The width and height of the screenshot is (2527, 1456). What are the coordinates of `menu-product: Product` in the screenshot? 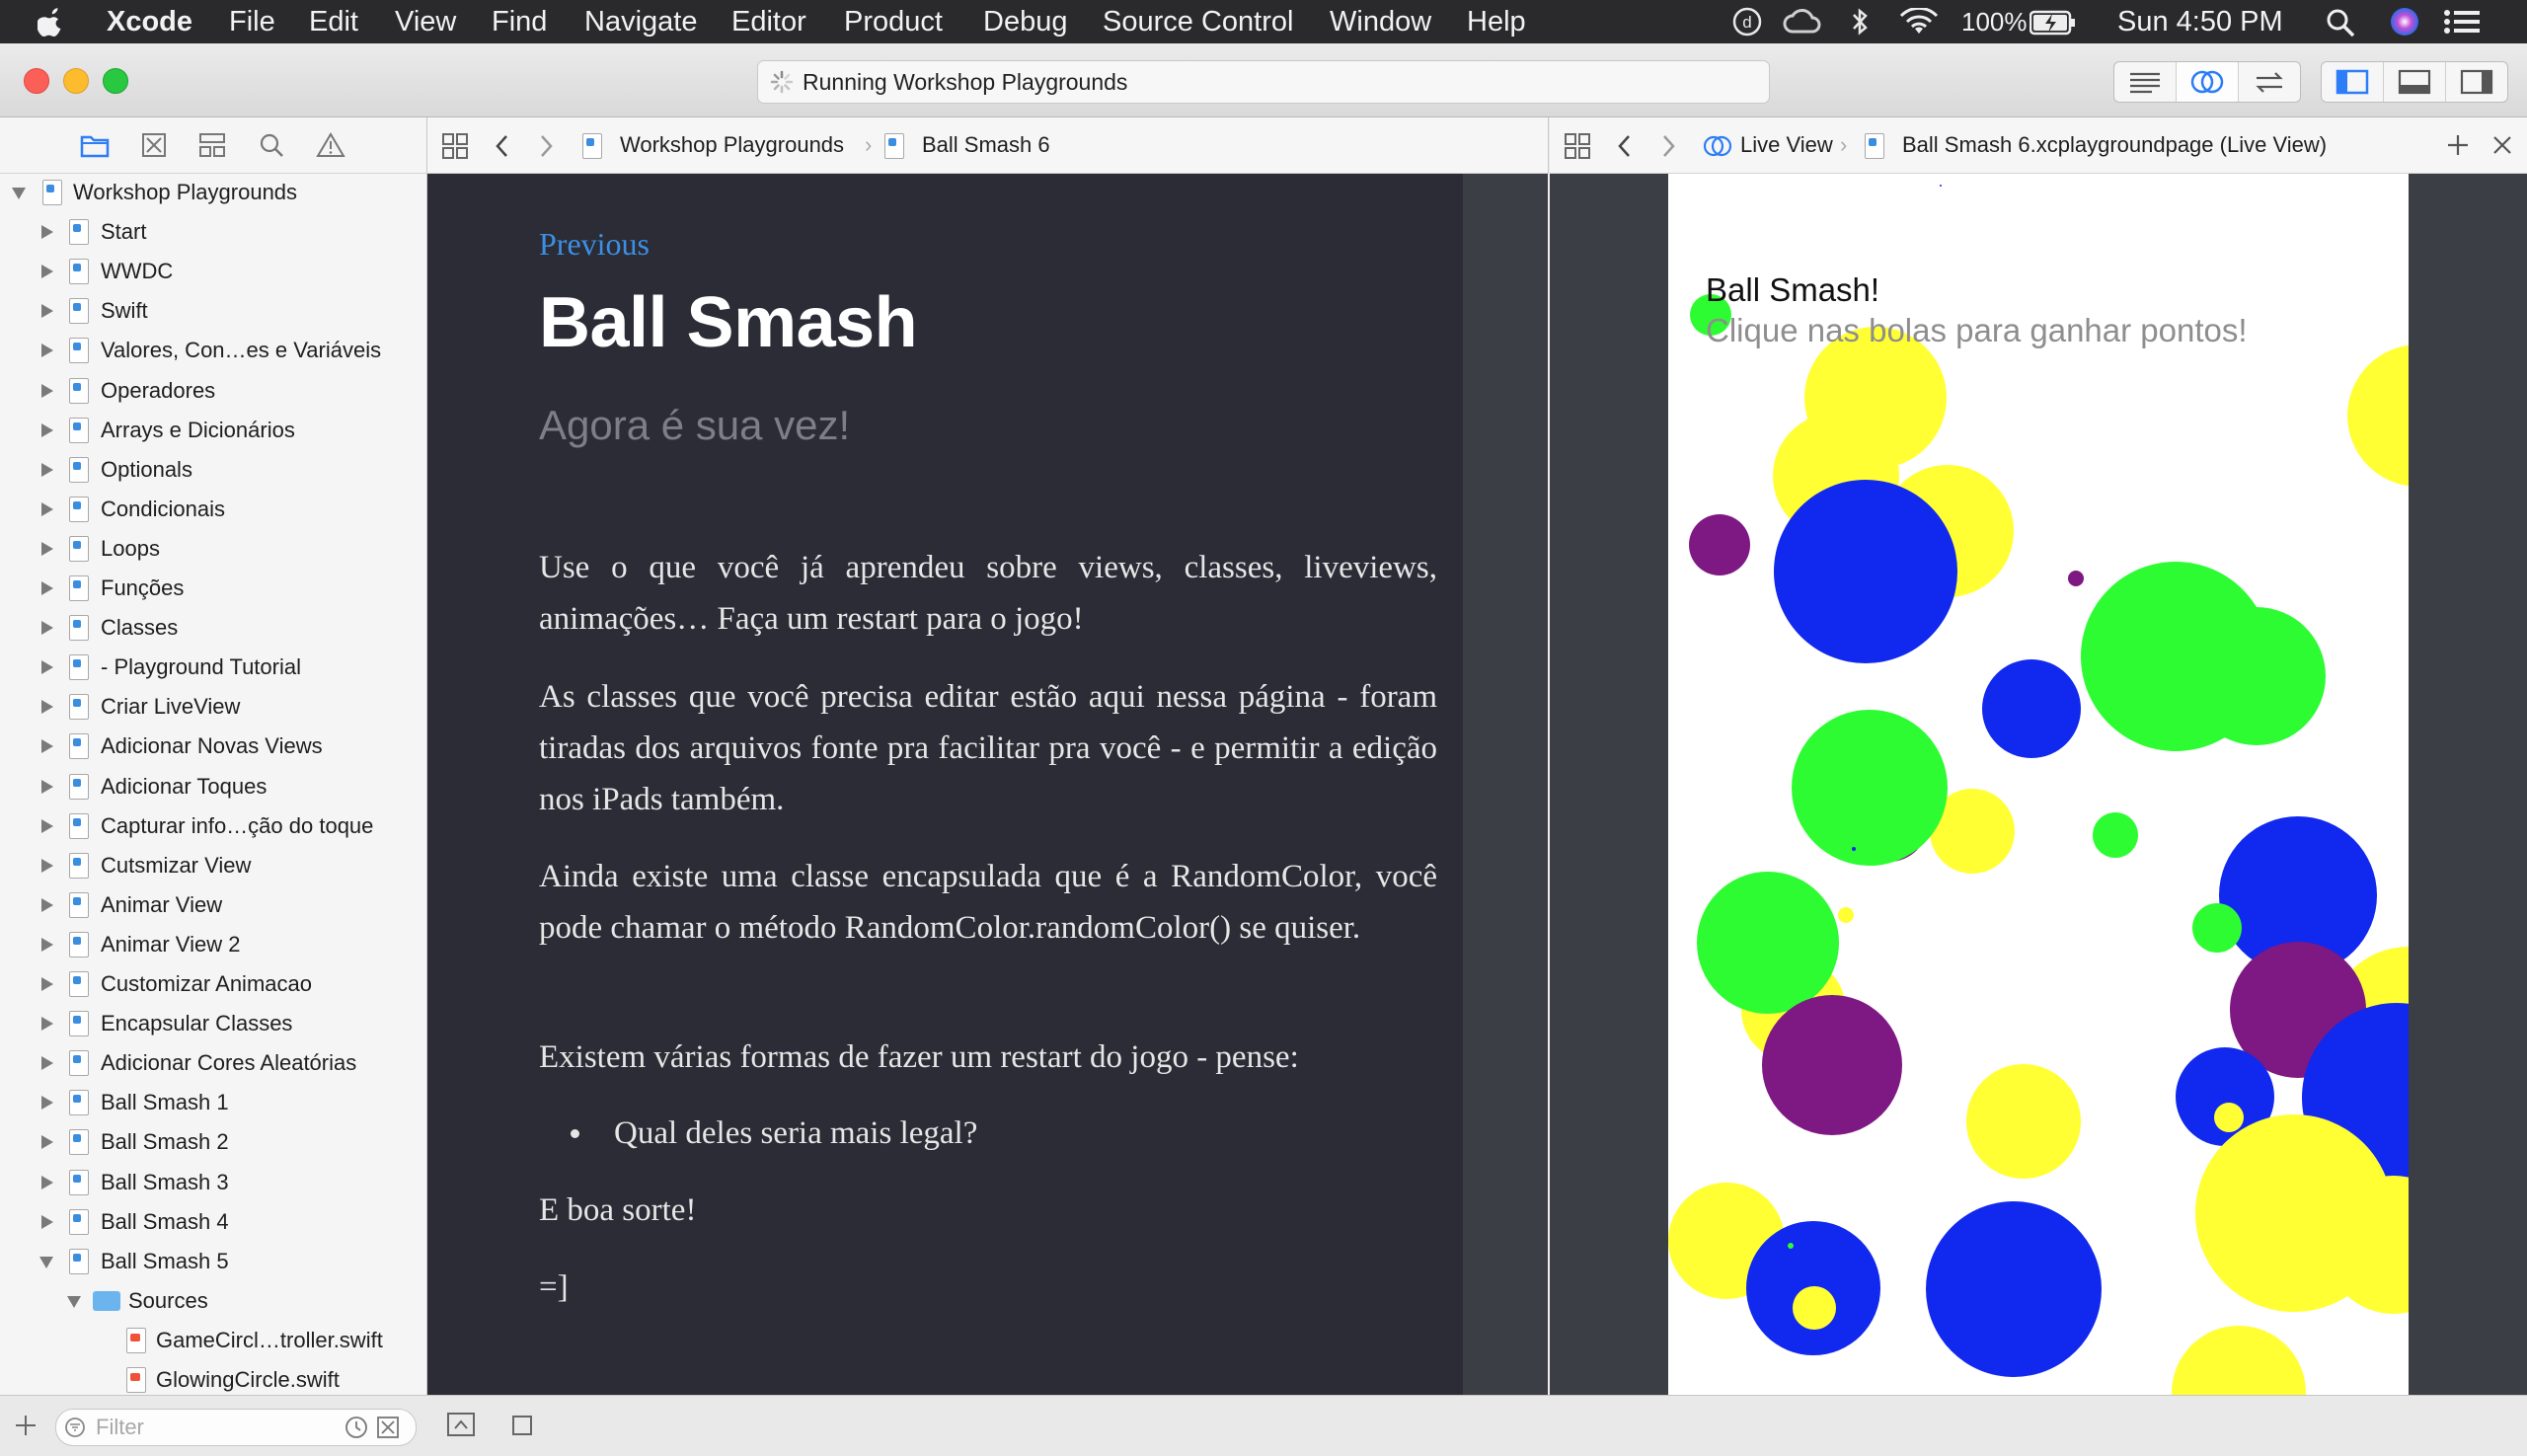 It's located at (893, 21).